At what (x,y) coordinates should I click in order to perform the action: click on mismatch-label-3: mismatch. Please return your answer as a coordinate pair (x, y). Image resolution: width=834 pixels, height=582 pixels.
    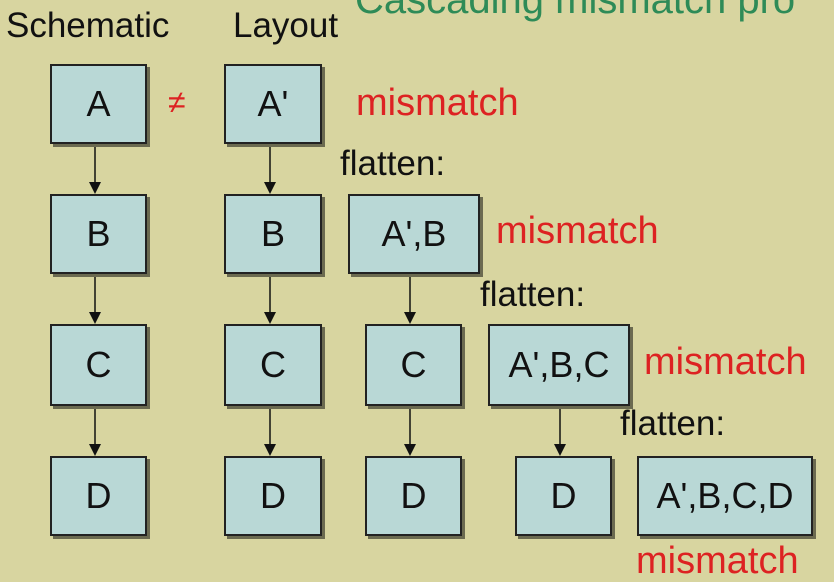
    Looking at the image, I should click on (725, 362).